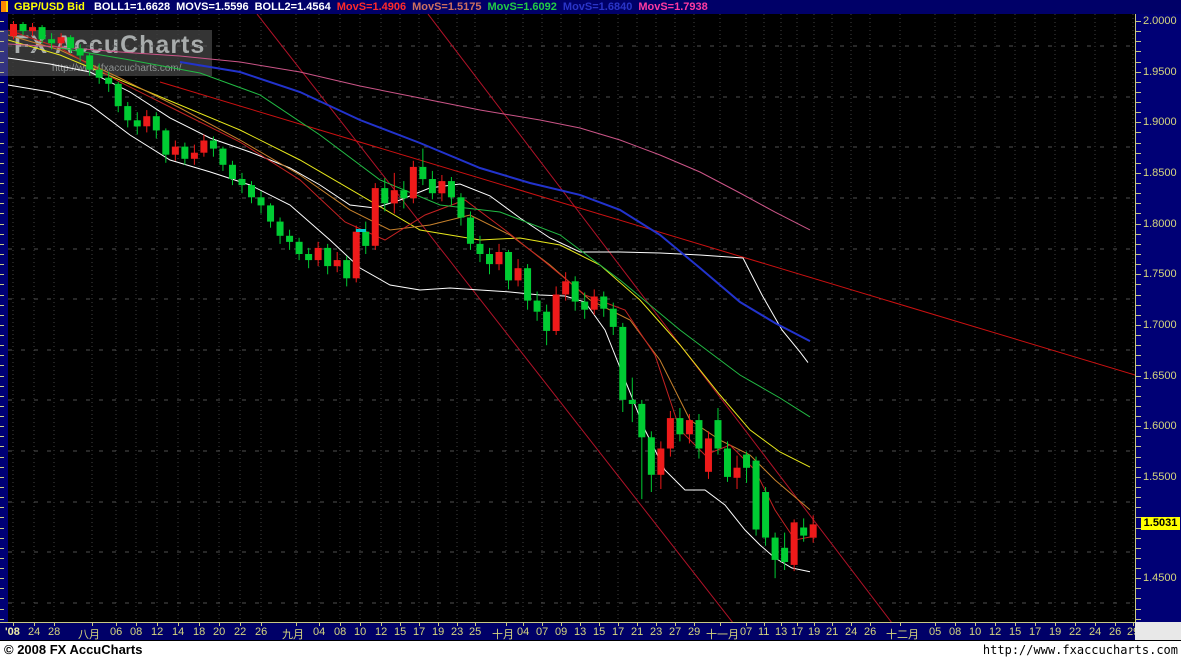 The height and width of the screenshot is (658, 1181). I want to click on price-label: 1.5500, so click(1160, 476).